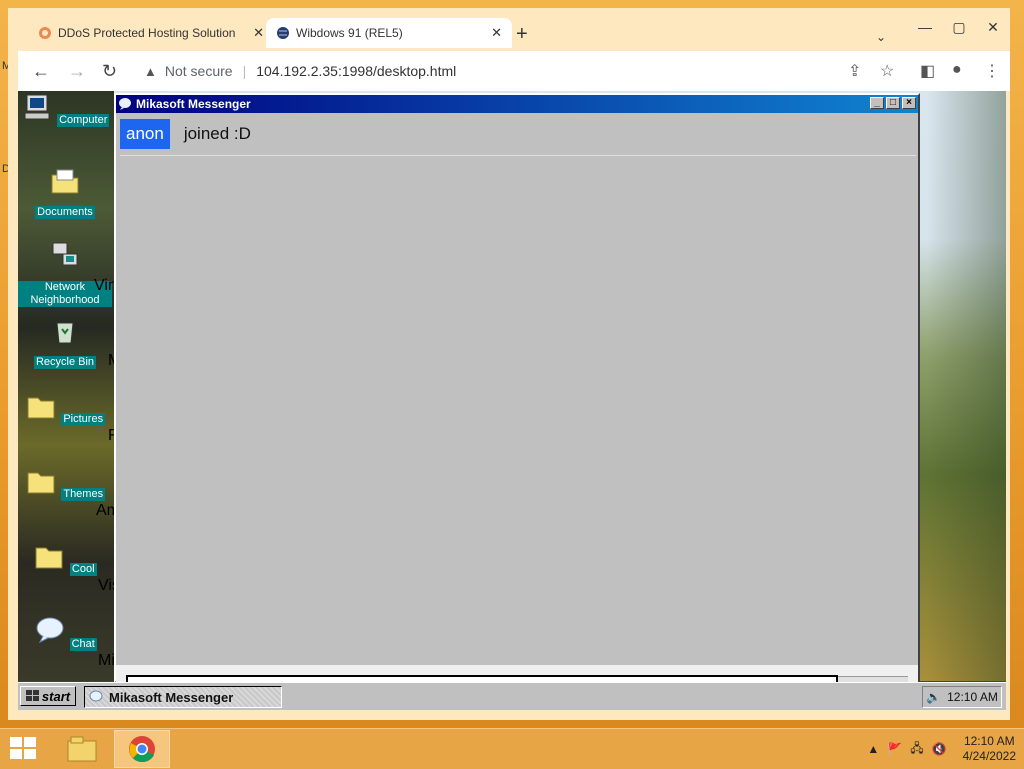  Describe the element at coordinates (909, 103) in the screenshot. I see `close-icon: ×` at that location.